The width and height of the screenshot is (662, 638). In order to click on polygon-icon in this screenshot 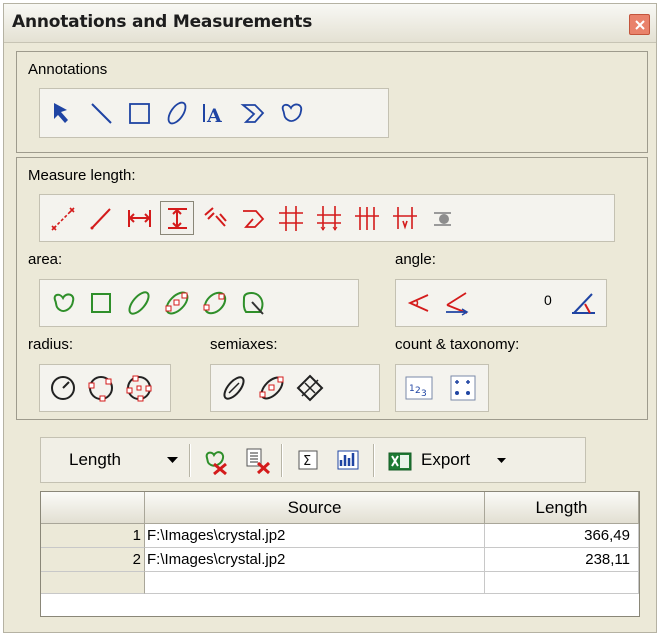, I will do `click(252, 113)`.